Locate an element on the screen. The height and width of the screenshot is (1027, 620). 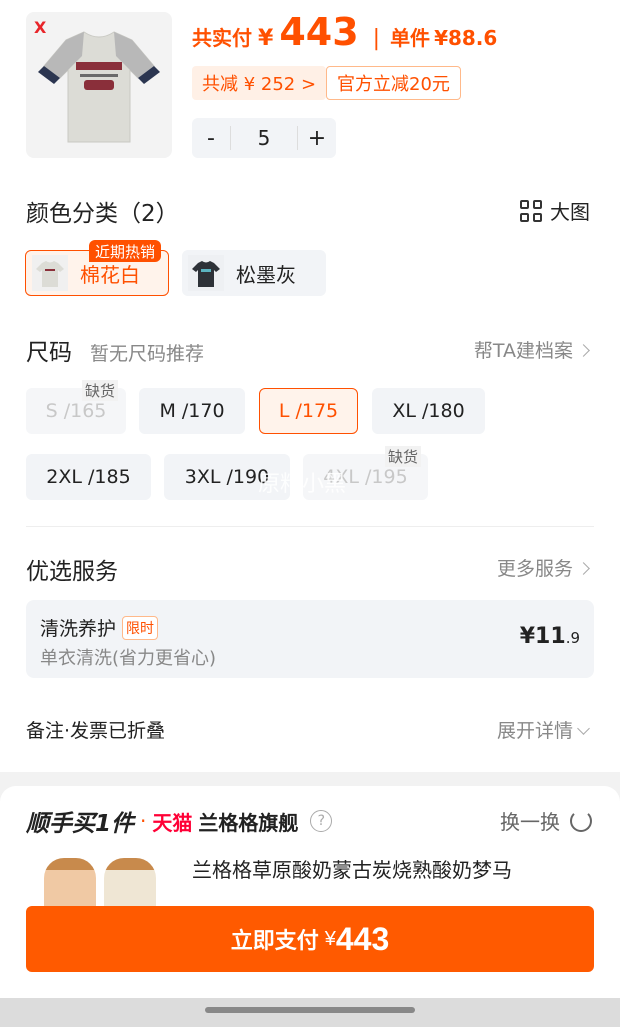
quantity-input: 5 is located at coordinates (264, 138).